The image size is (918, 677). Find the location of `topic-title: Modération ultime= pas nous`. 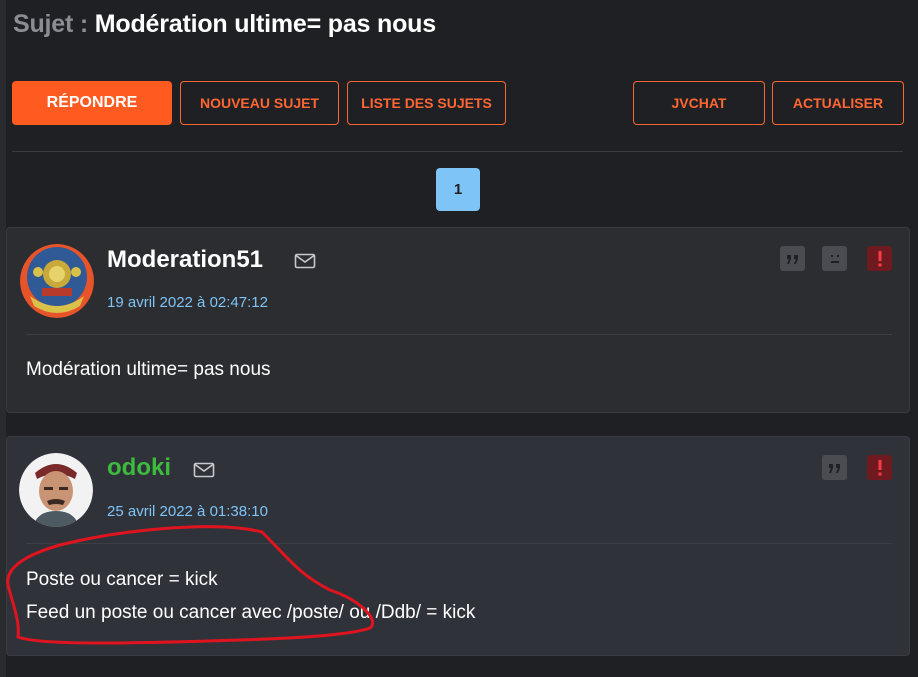

topic-title: Modération ultime= pas nous is located at coordinates (265, 24).